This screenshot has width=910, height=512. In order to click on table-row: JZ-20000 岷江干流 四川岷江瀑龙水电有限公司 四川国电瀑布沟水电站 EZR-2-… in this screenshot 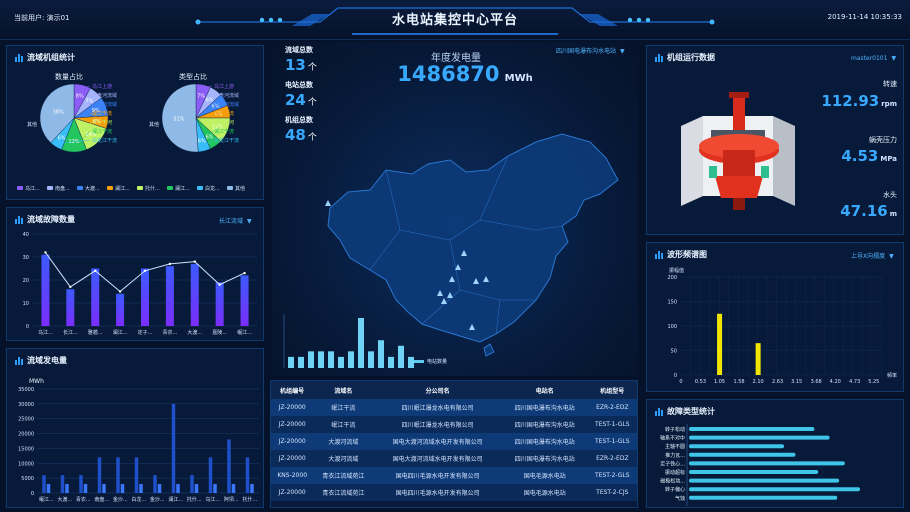, I will do `click(454, 407)`.